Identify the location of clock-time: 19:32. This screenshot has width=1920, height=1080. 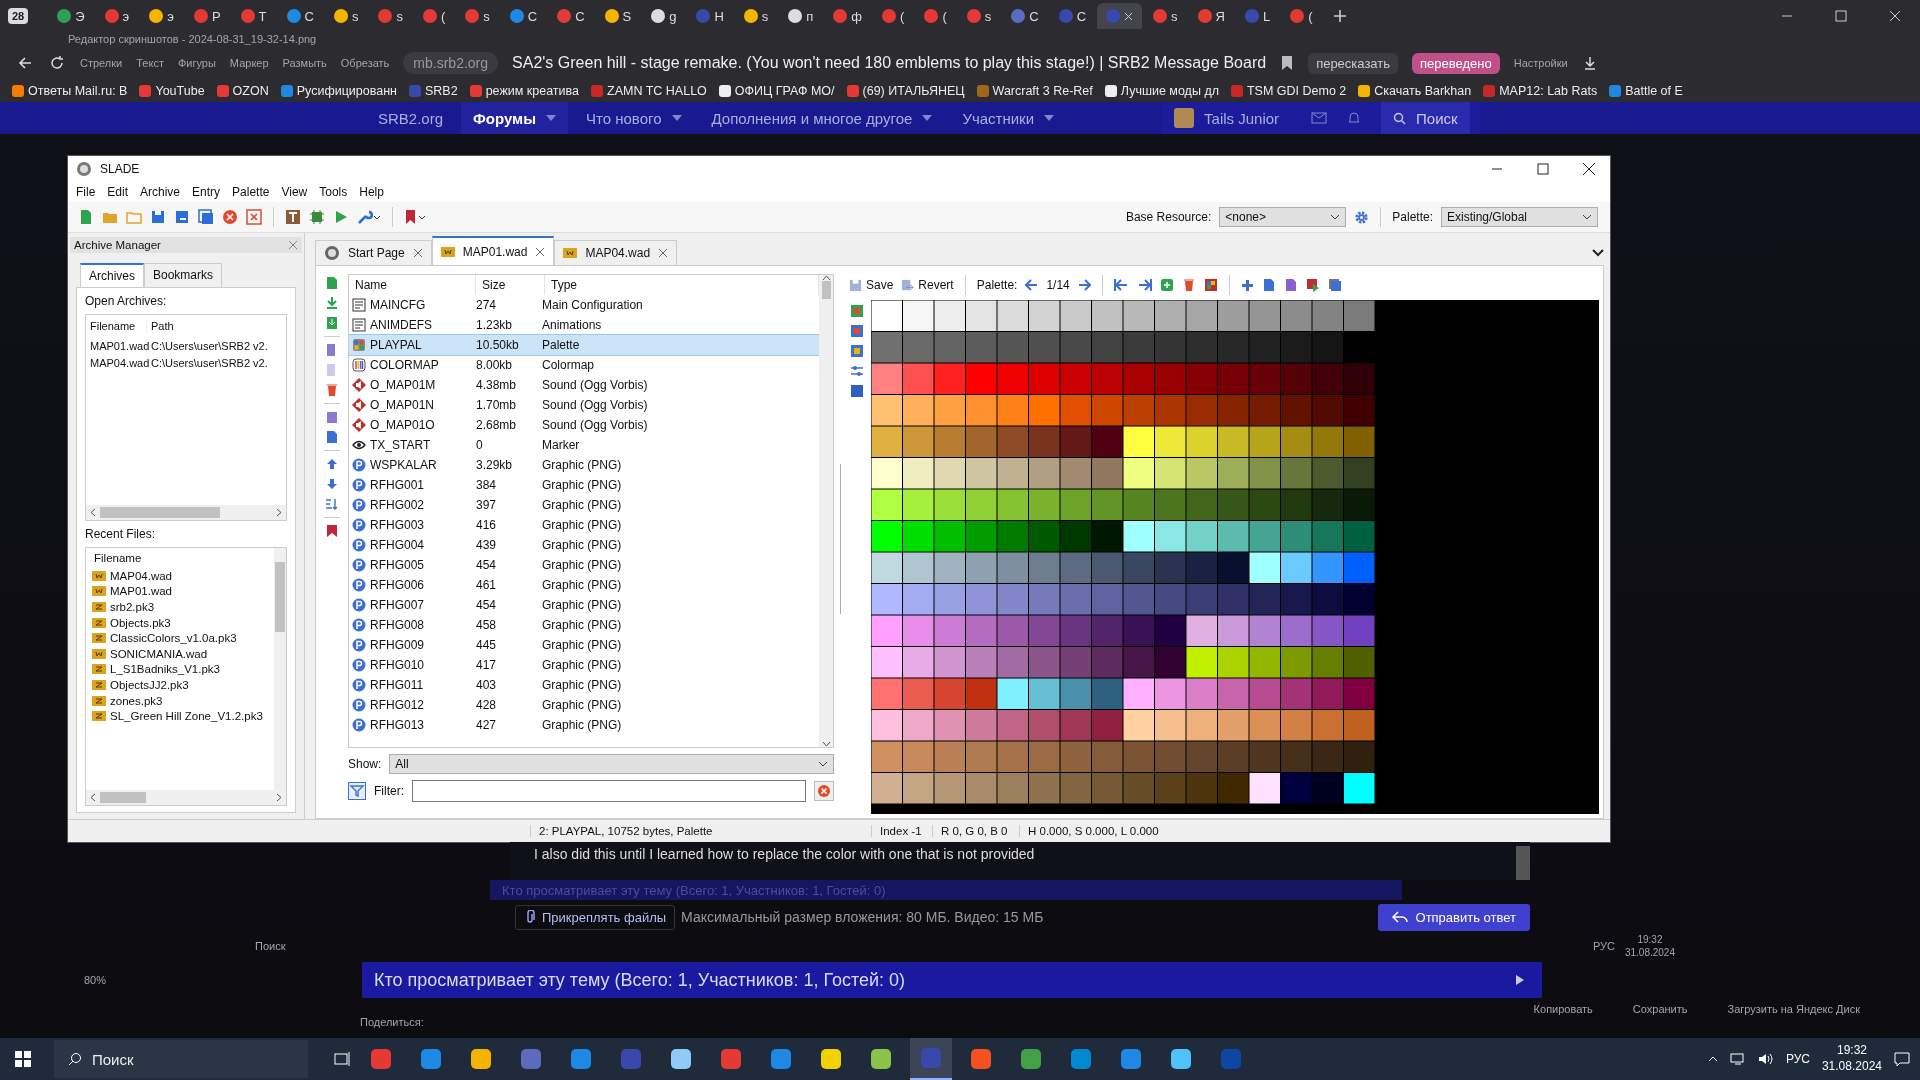
(1851, 1051).